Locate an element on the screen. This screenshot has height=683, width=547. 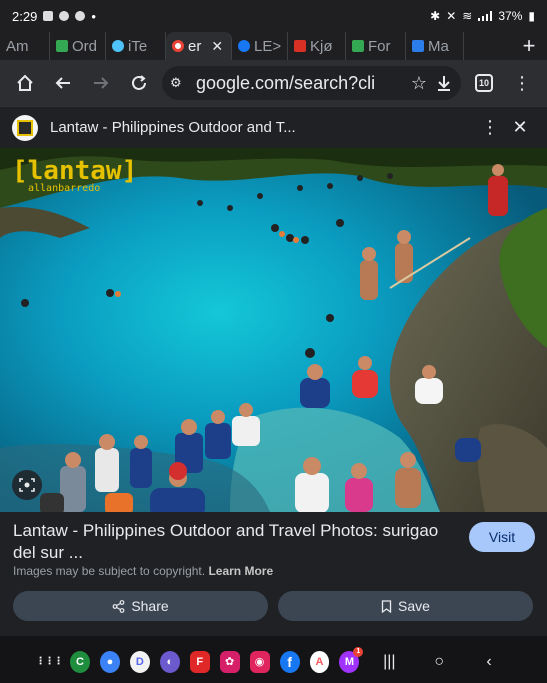
wifi-icon: ≋ is located at coordinates (467, 16).